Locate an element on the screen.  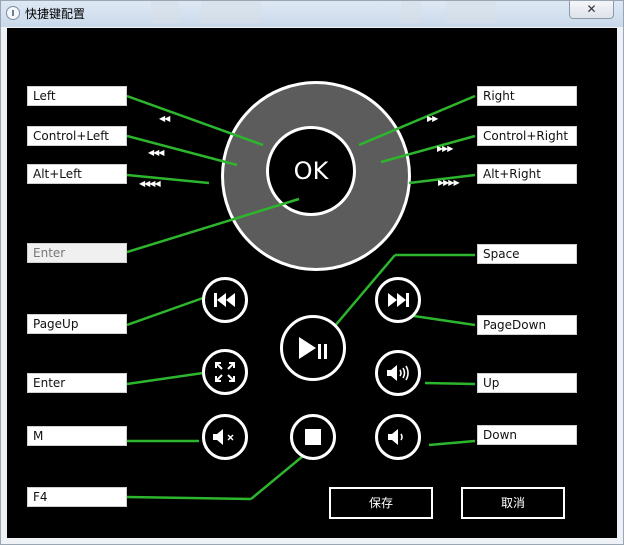
volume-down-icon is located at coordinates (395, 437).